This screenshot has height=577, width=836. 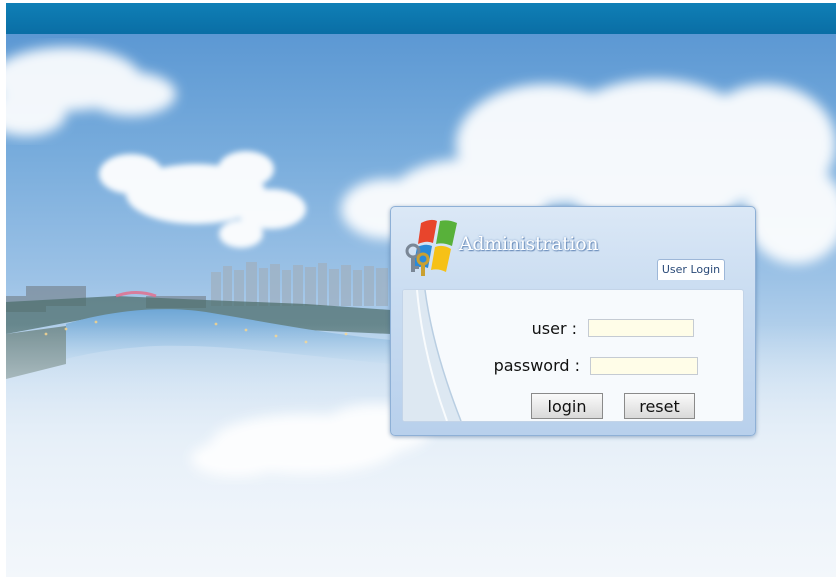 I want to click on tab-user-login: User Login, so click(x=691, y=269).